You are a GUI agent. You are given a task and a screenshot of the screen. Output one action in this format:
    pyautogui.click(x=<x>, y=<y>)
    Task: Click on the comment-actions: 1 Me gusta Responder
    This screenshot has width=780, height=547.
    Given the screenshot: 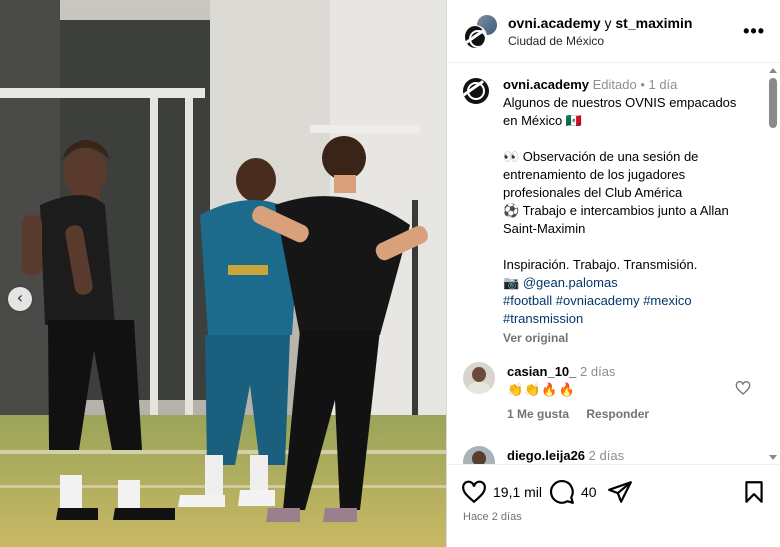 What is the action you would take?
    pyautogui.click(x=585, y=414)
    